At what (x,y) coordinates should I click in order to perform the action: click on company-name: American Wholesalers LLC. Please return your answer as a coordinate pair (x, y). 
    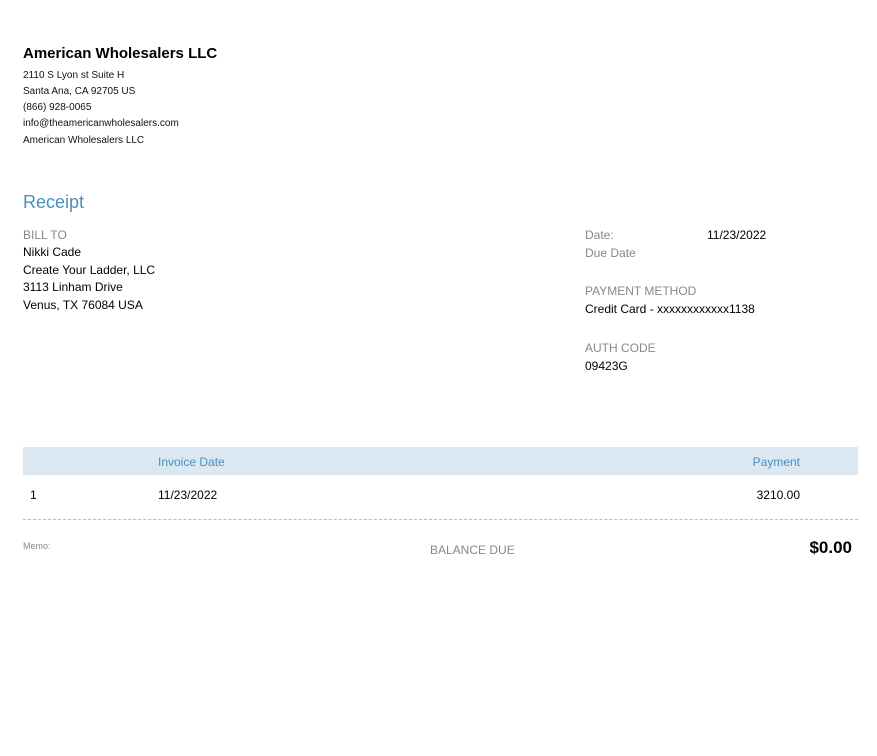
    Looking at the image, I should click on (120, 53).